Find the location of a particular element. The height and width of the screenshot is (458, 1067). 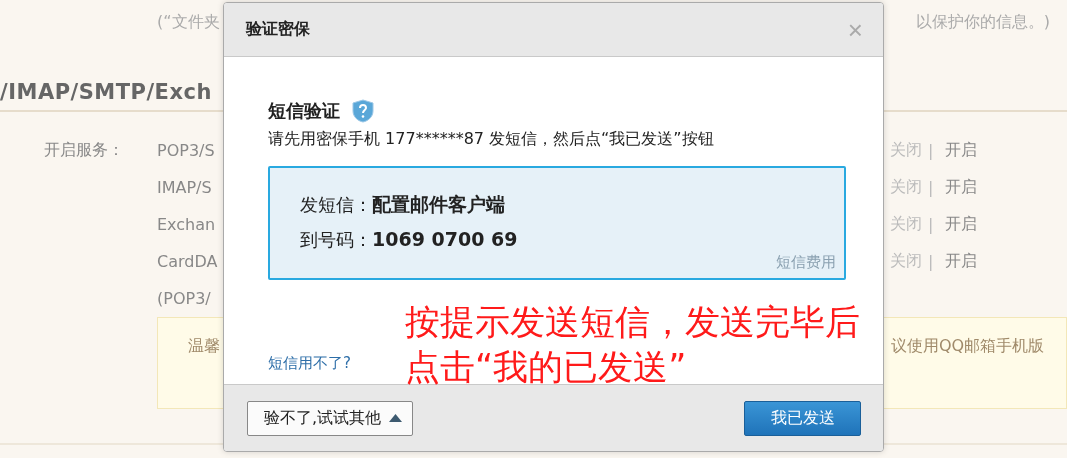

footnote-text: (POP3/ is located at coordinates (184, 298).